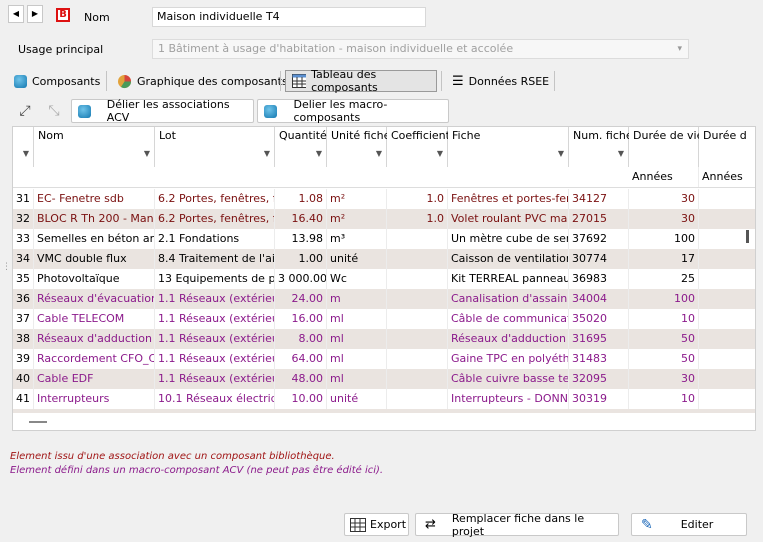 This screenshot has width=763, height=542. What do you see at coordinates (94, 199) in the screenshot?
I see `cell-nom: EC- Fenetre sdb` at bounding box center [94, 199].